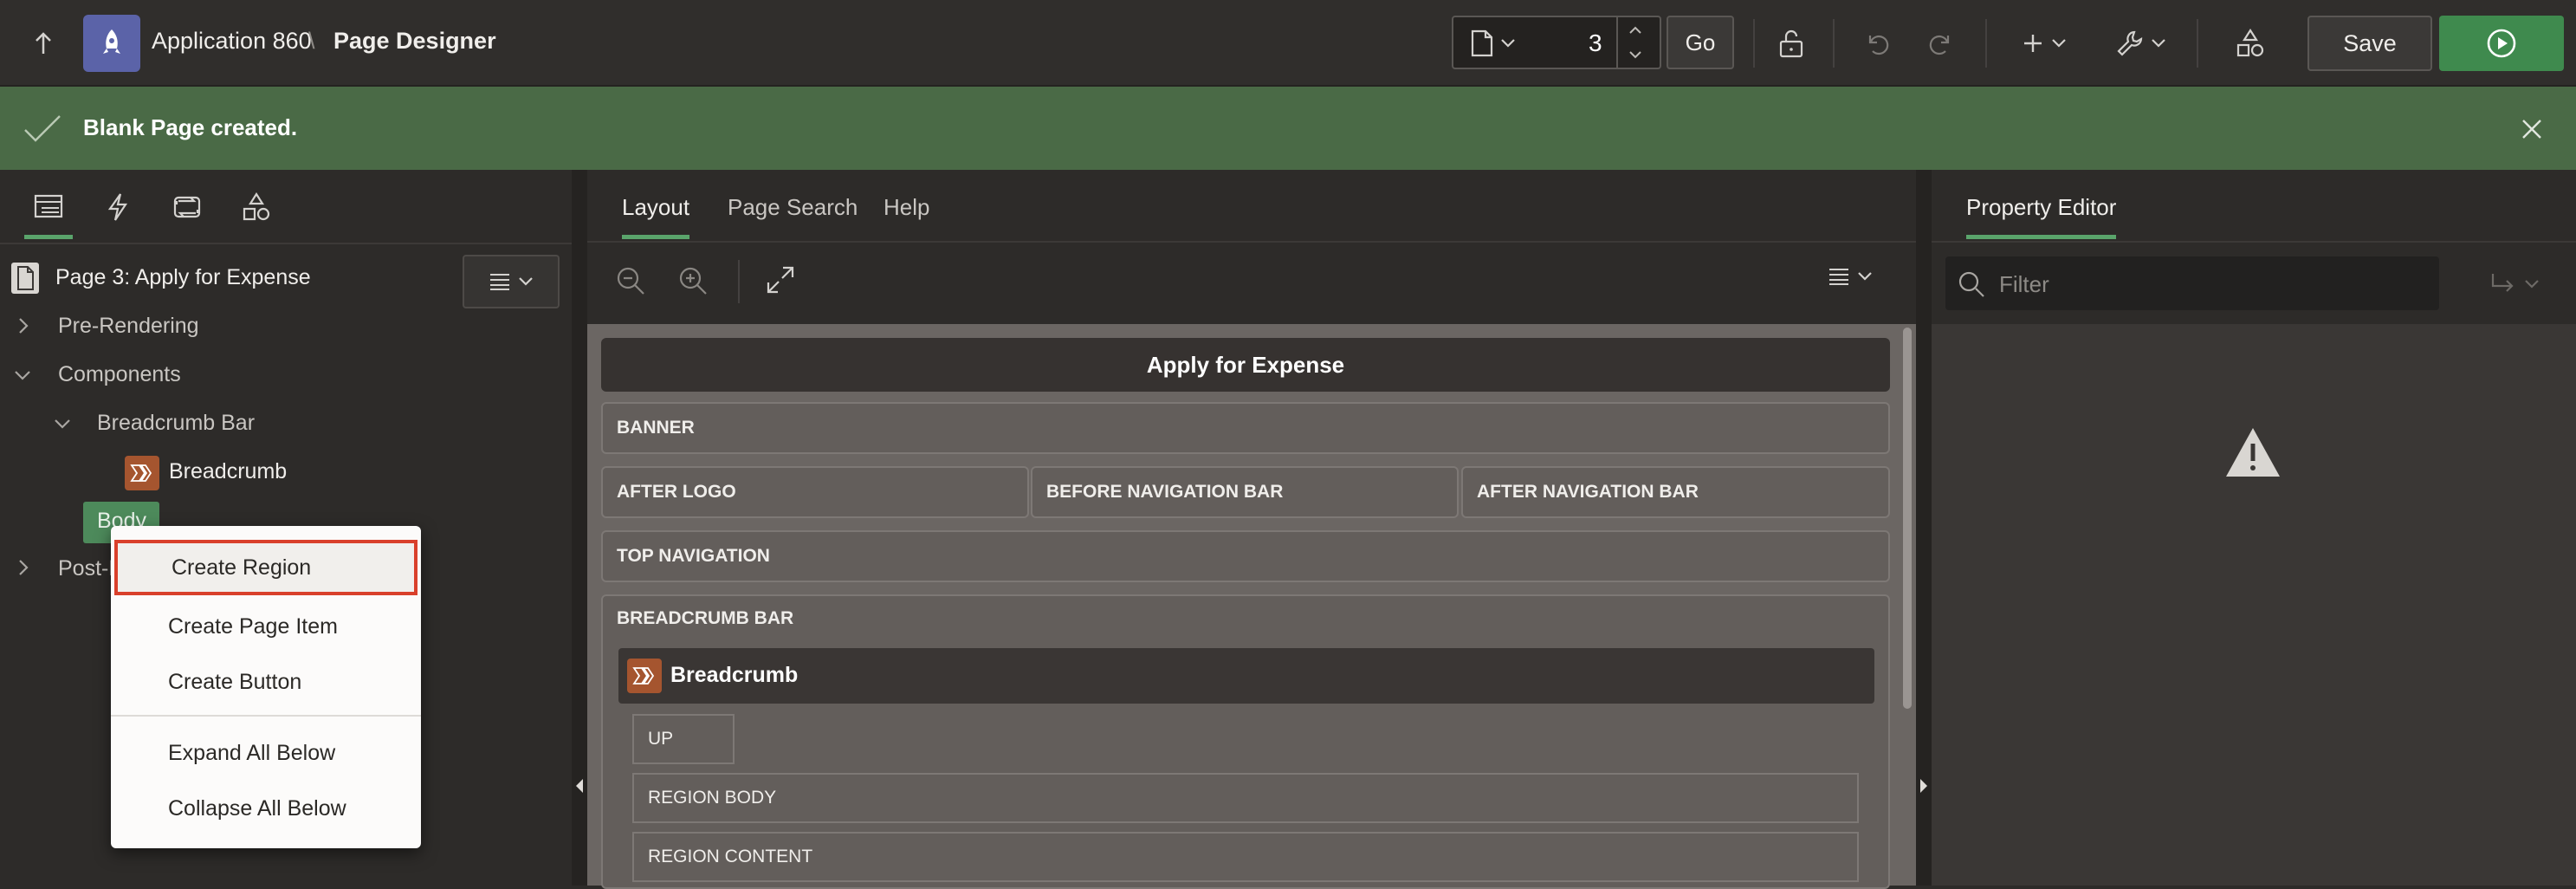 This screenshot has height=889, width=2576. What do you see at coordinates (1924, 528) in the screenshot?
I see `right-splitter` at bounding box center [1924, 528].